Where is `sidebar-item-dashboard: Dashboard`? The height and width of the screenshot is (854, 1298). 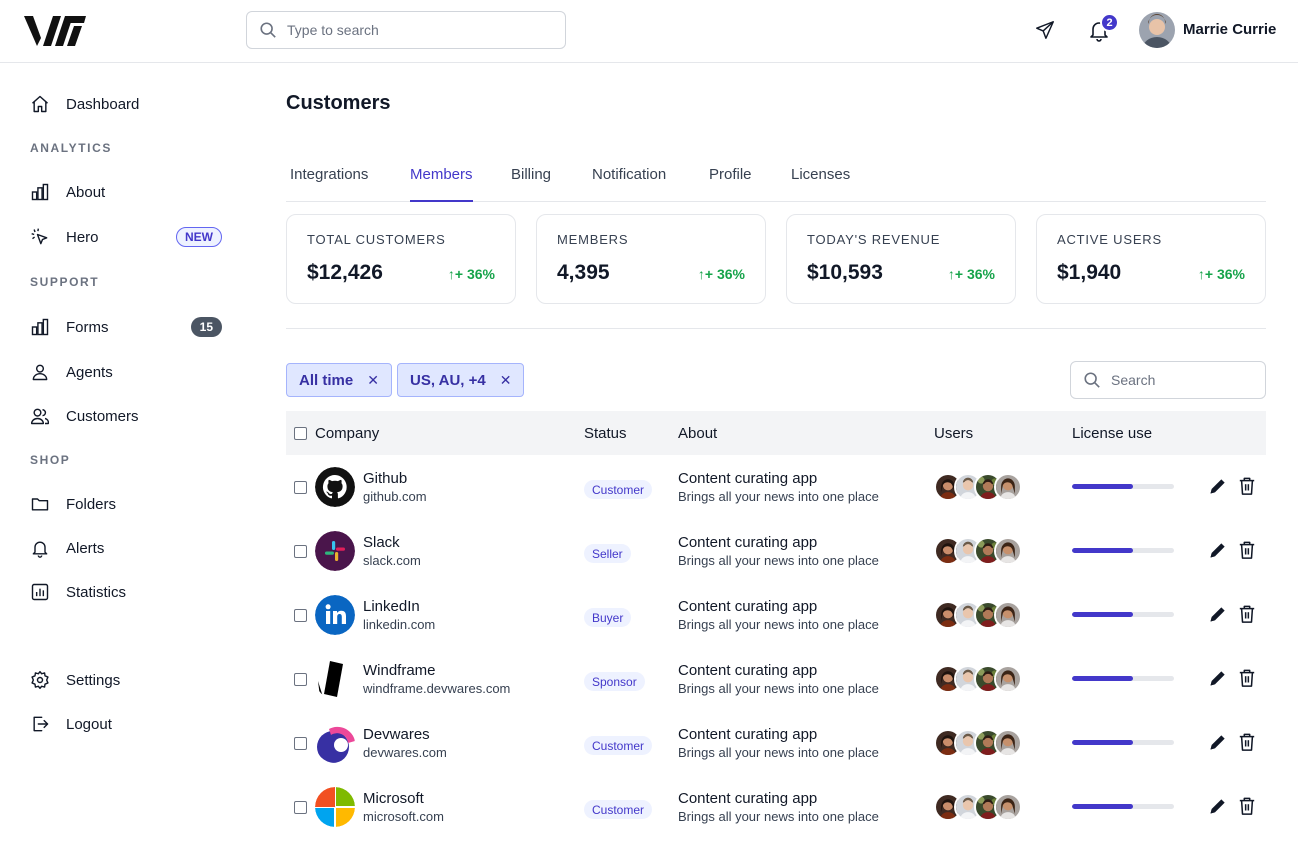 sidebar-item-dashboard: Dashboard is located at coordinates (126, 104).